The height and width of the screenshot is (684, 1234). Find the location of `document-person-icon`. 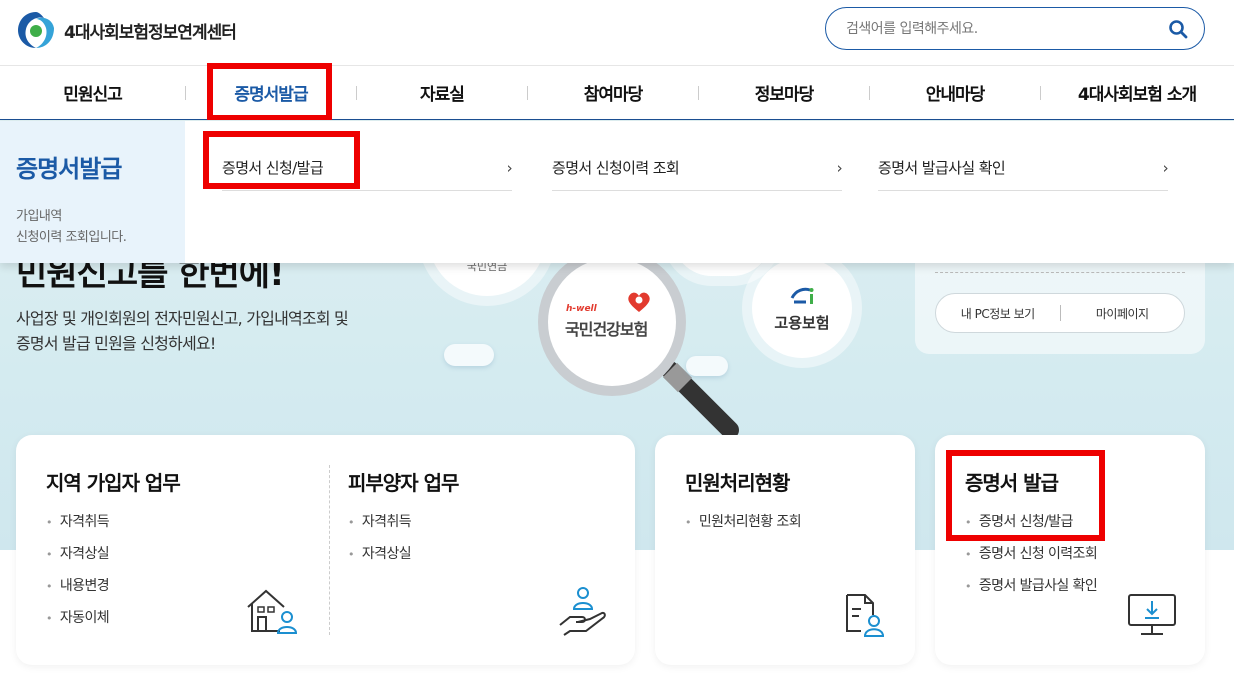

document-person-icon is located at coordinates (865, 615).